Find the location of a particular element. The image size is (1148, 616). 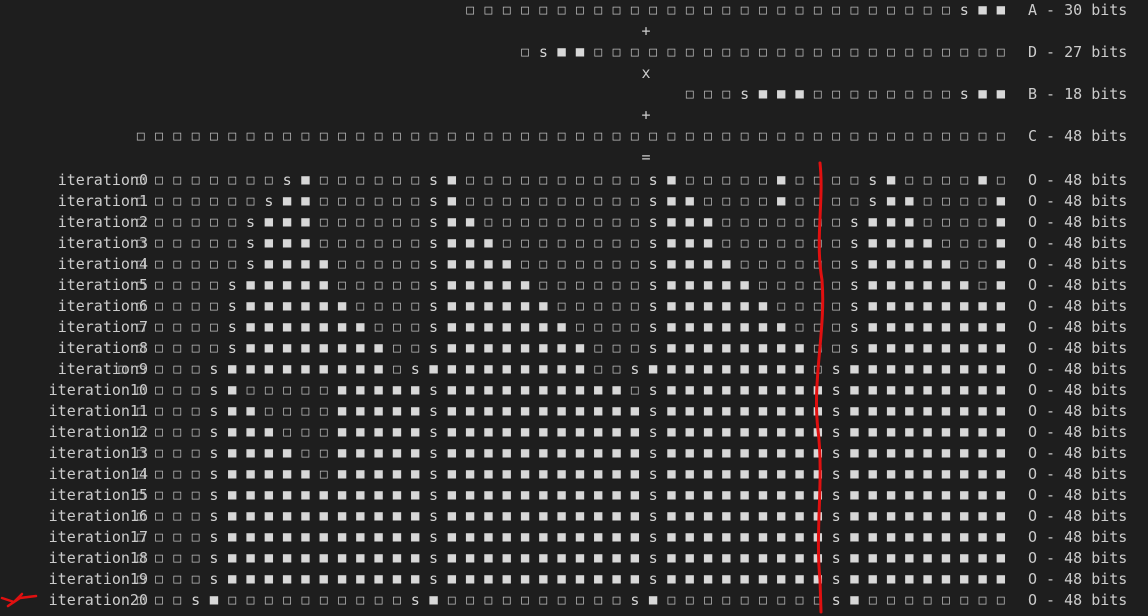

iteration-17-bit-8: ■ is located at coordinates (287, 537).